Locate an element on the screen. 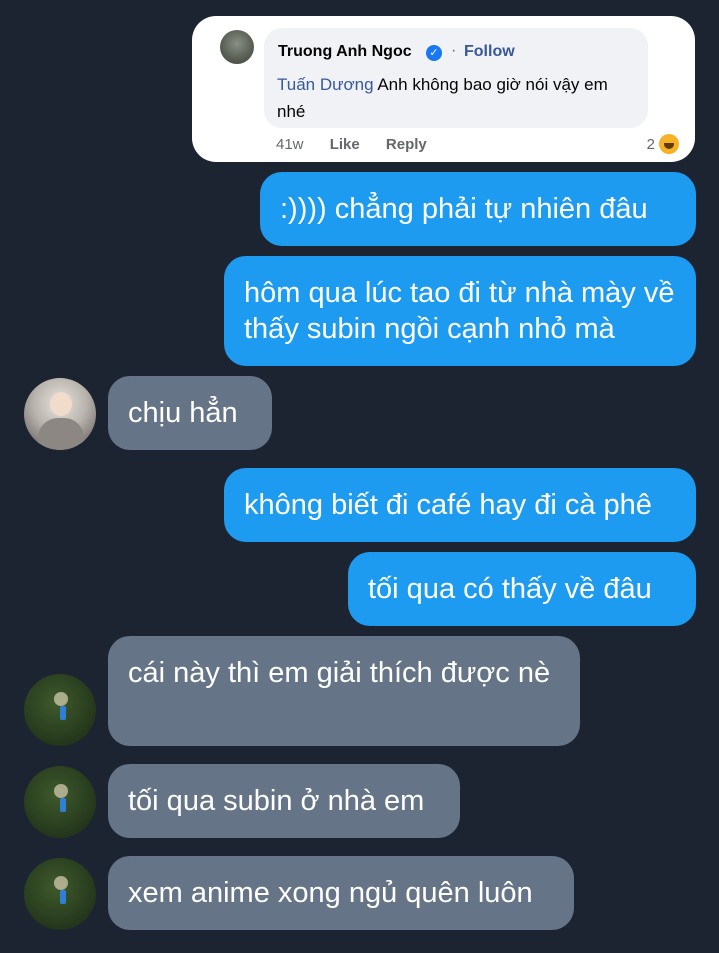  reaction-count: 2 is located at coordinates (650, 144).